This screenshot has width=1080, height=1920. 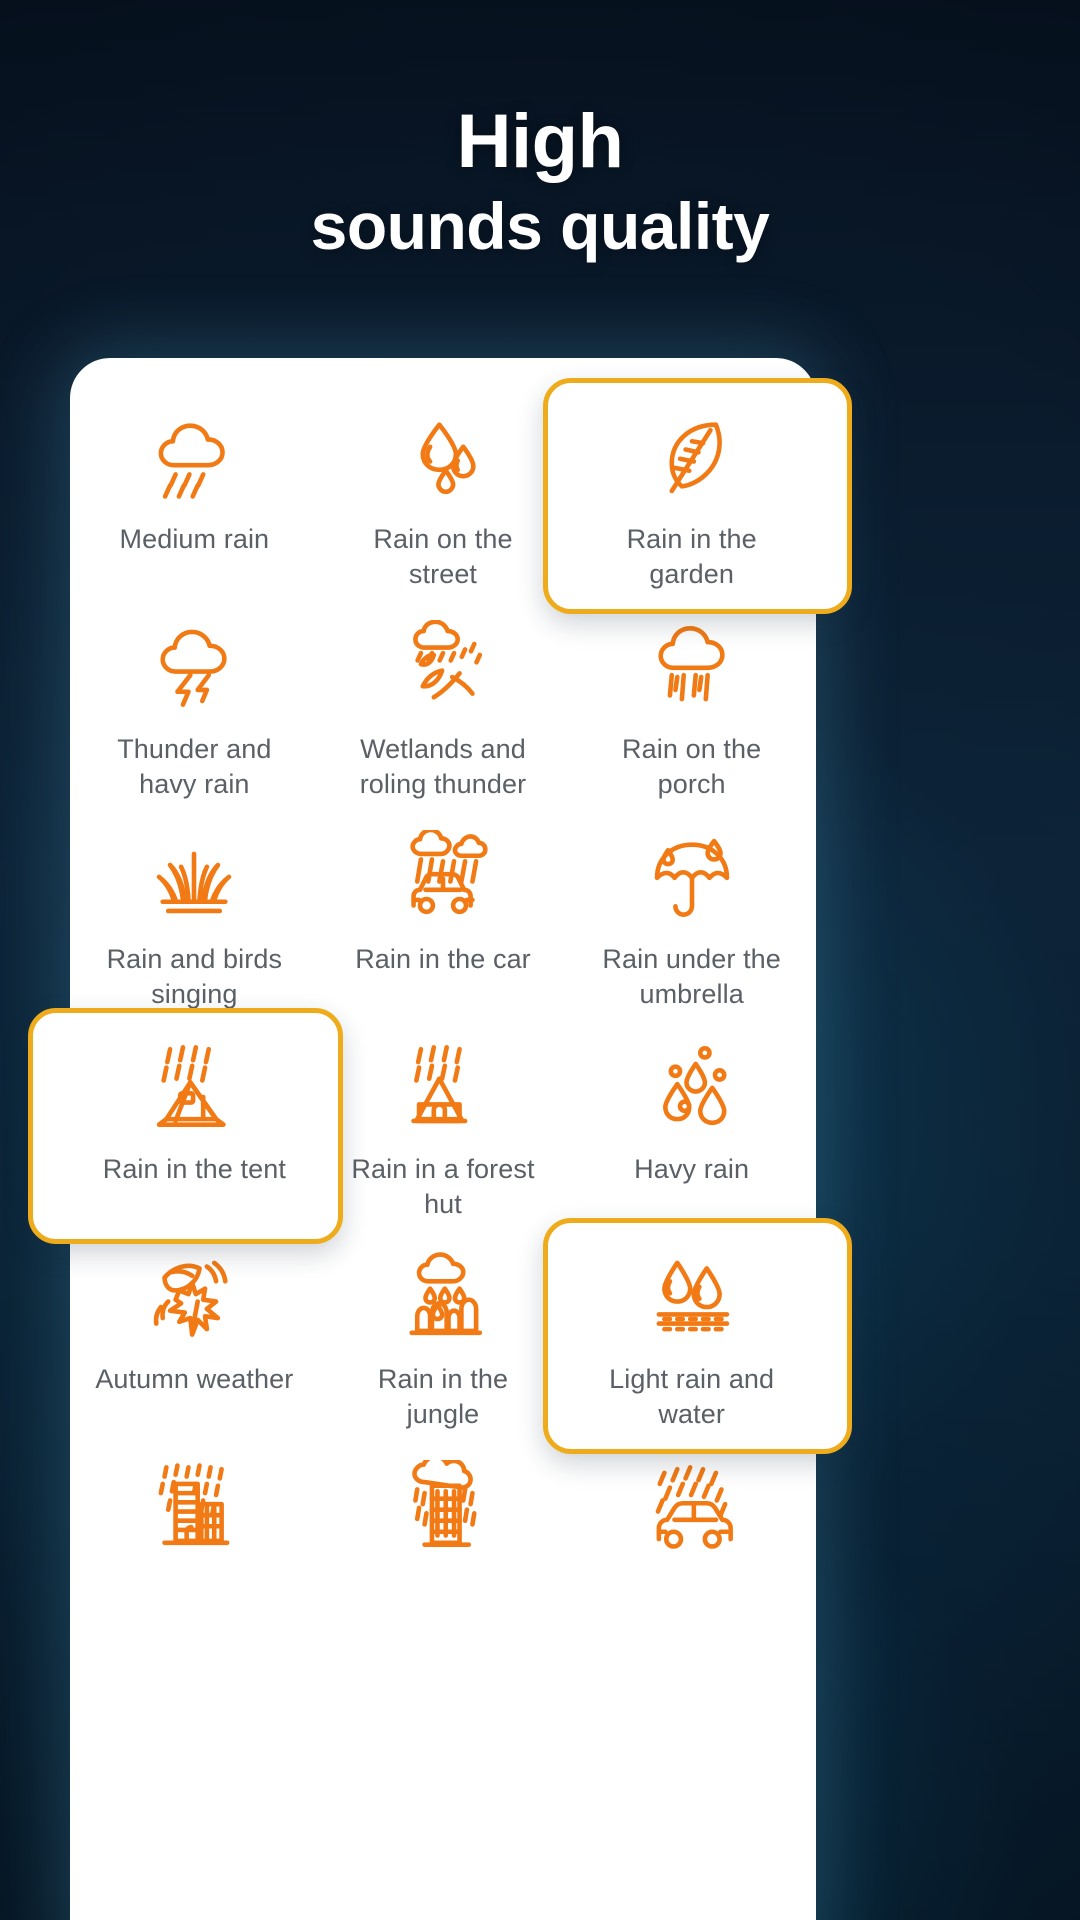 I want to click on cloud-rain-icon, so click(x=194, y=456).